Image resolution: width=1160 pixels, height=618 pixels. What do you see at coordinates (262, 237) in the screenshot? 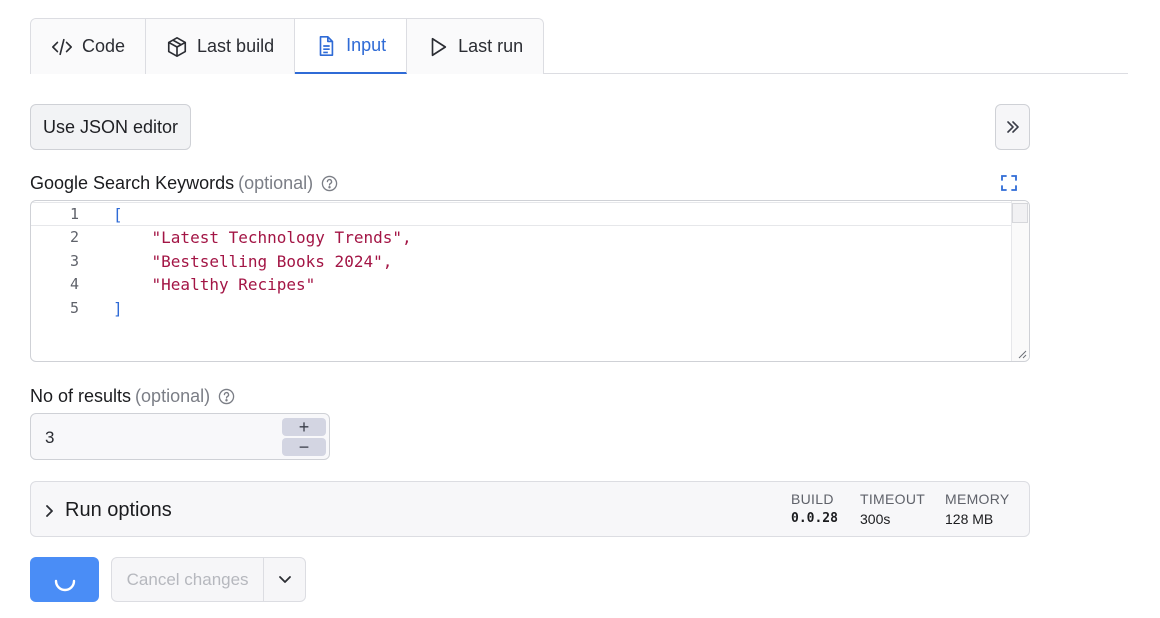
I see `code-line: "Latest Technology Trends",` at bounding box center [262, 237].